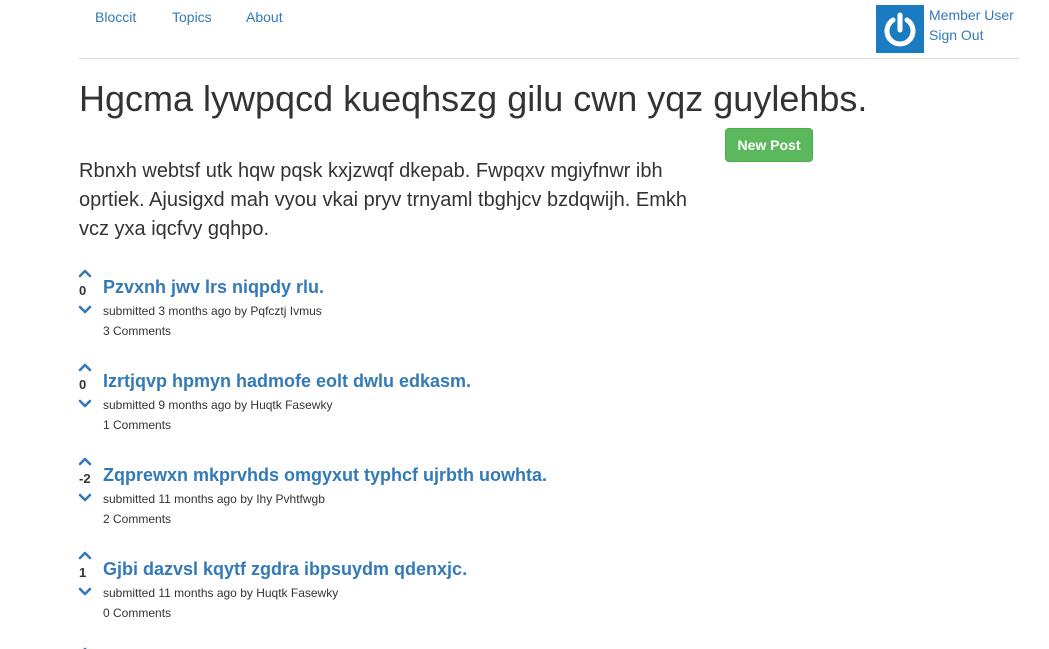 The width and height of the screenshot is (1049, 649). I want to click on post-meta: submitted 3 months ago by Pqfcztj Ivmus, so click(212, 311).